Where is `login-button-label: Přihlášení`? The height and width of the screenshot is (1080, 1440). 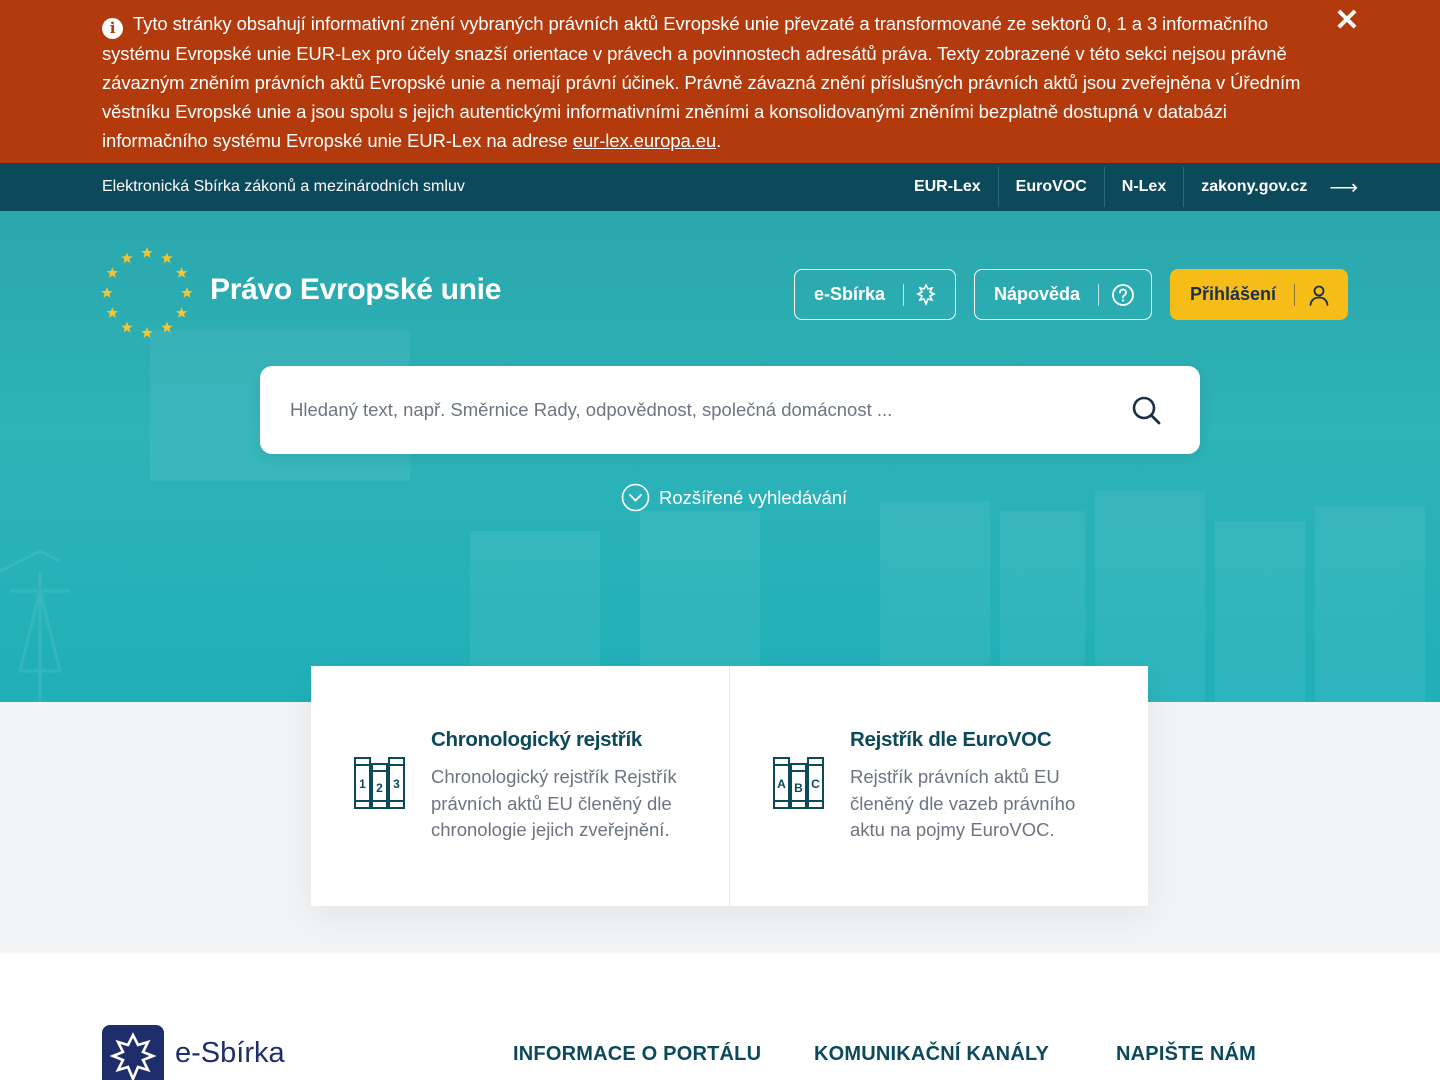
login-button-label: Přihlášení is located at coordinates (1233, 294).